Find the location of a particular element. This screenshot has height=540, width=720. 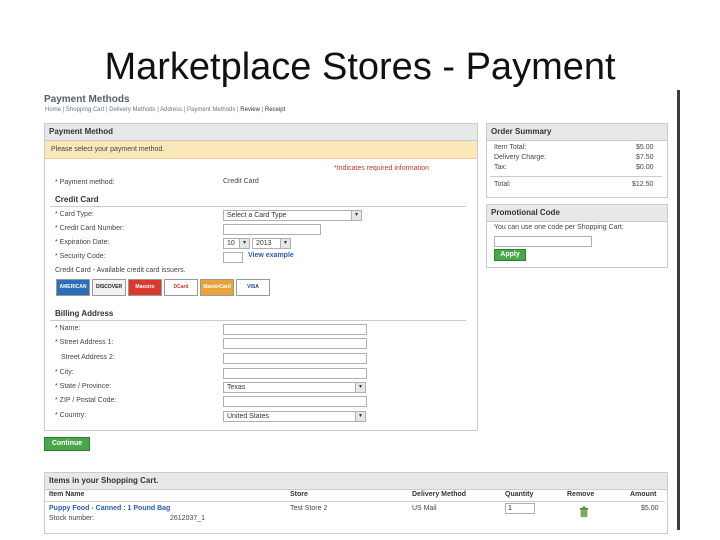

street2-input is located at coordinates (295, 358).